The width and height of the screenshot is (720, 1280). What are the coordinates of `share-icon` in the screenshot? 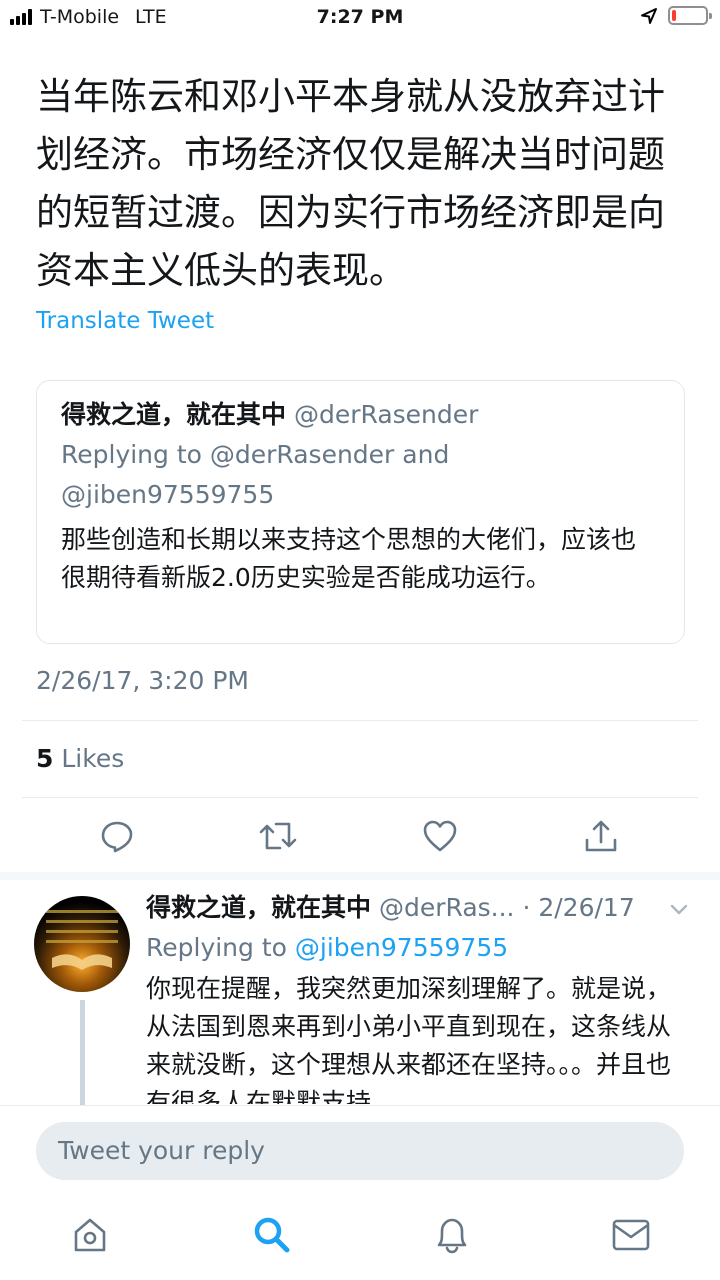 It's located at (601, 836).